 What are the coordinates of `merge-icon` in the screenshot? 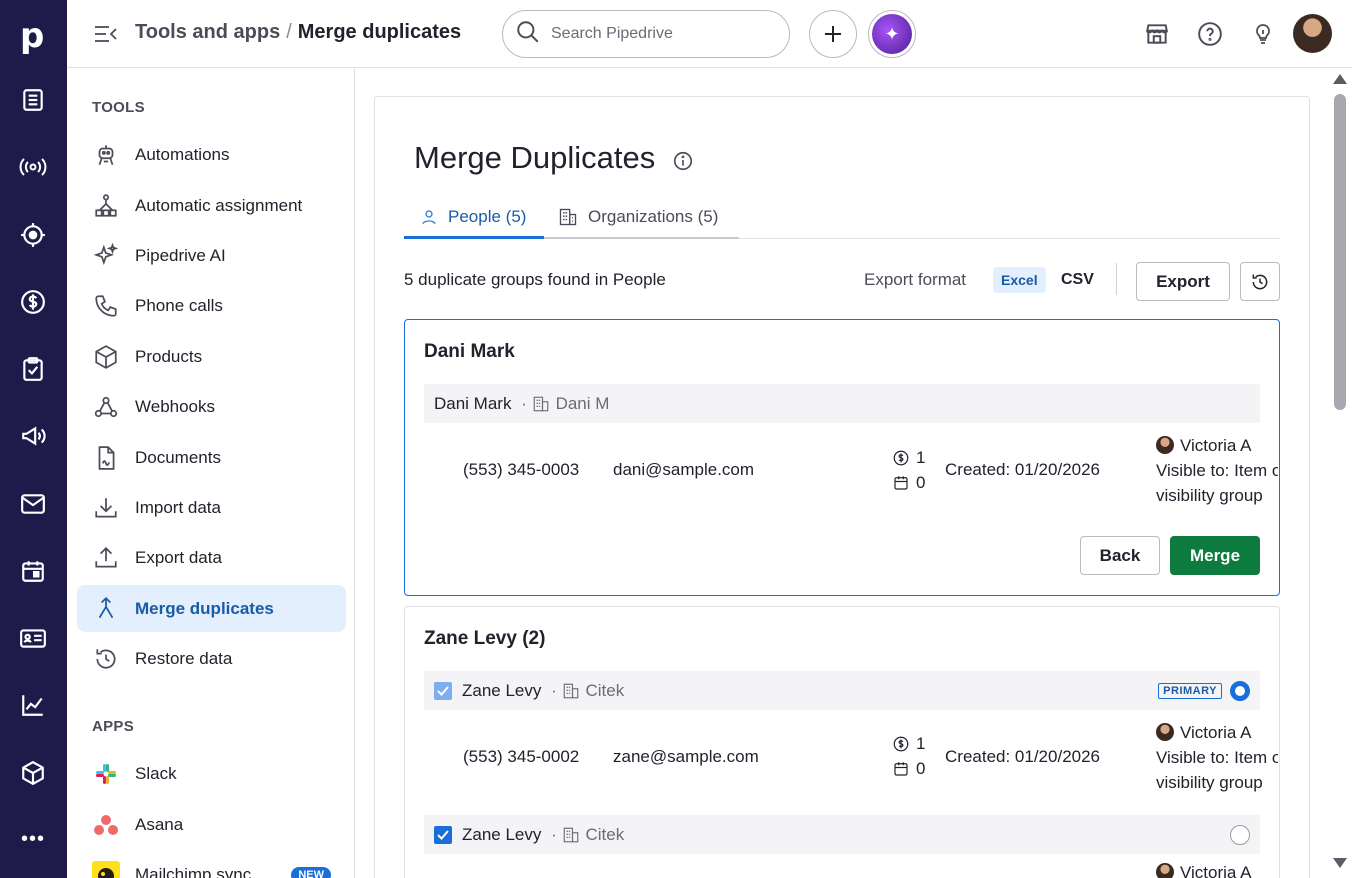 It's located at (106, 609).